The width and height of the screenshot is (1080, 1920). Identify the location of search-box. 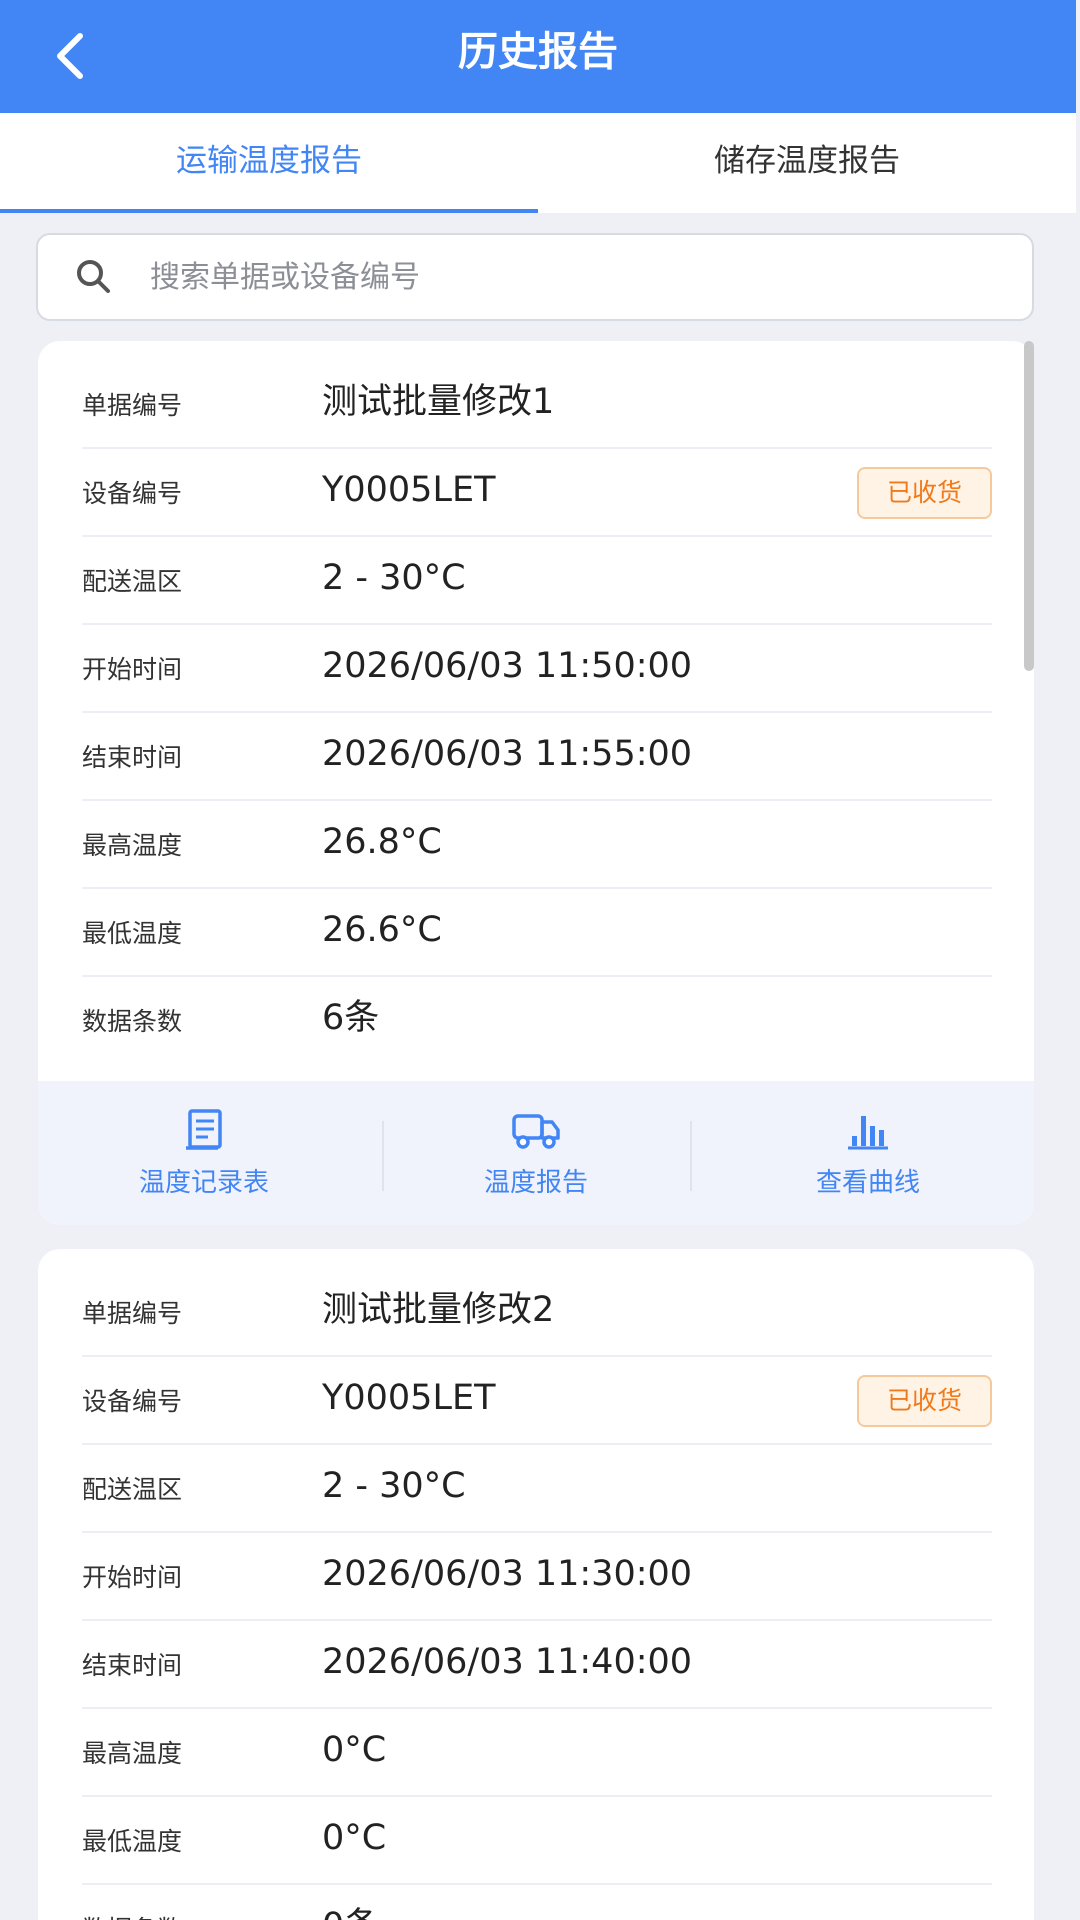
(535, 277).